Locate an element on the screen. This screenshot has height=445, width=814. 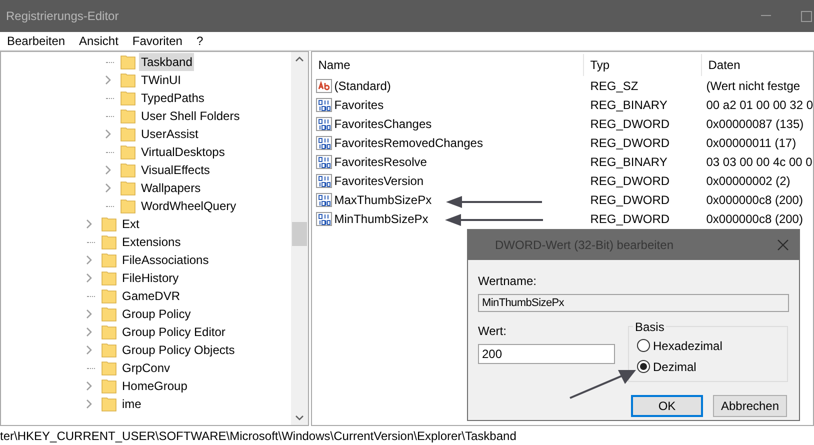
value-data: 0x00000011 (17) is located at coordinates (751, 143).